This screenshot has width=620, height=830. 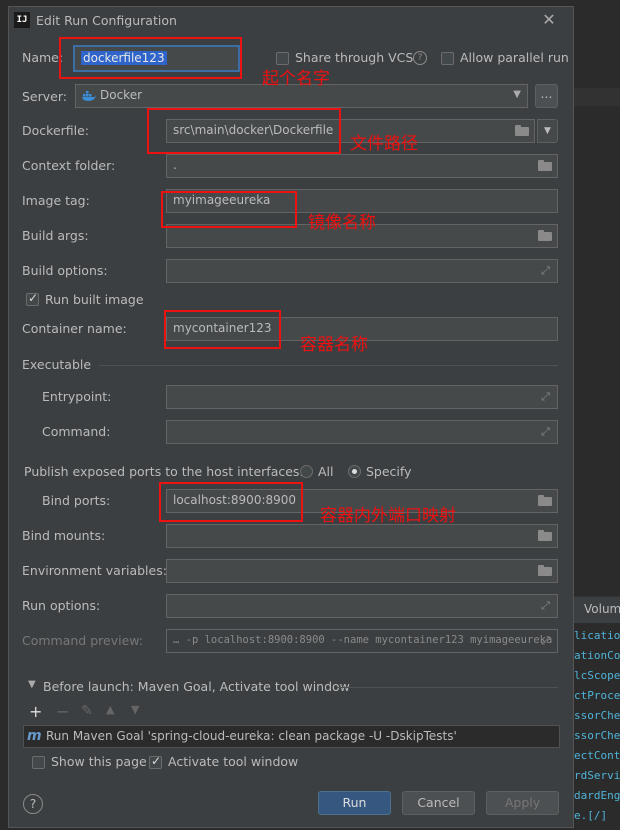 I want to click on run-options-input: ⤢, so click(x=362, y=606).